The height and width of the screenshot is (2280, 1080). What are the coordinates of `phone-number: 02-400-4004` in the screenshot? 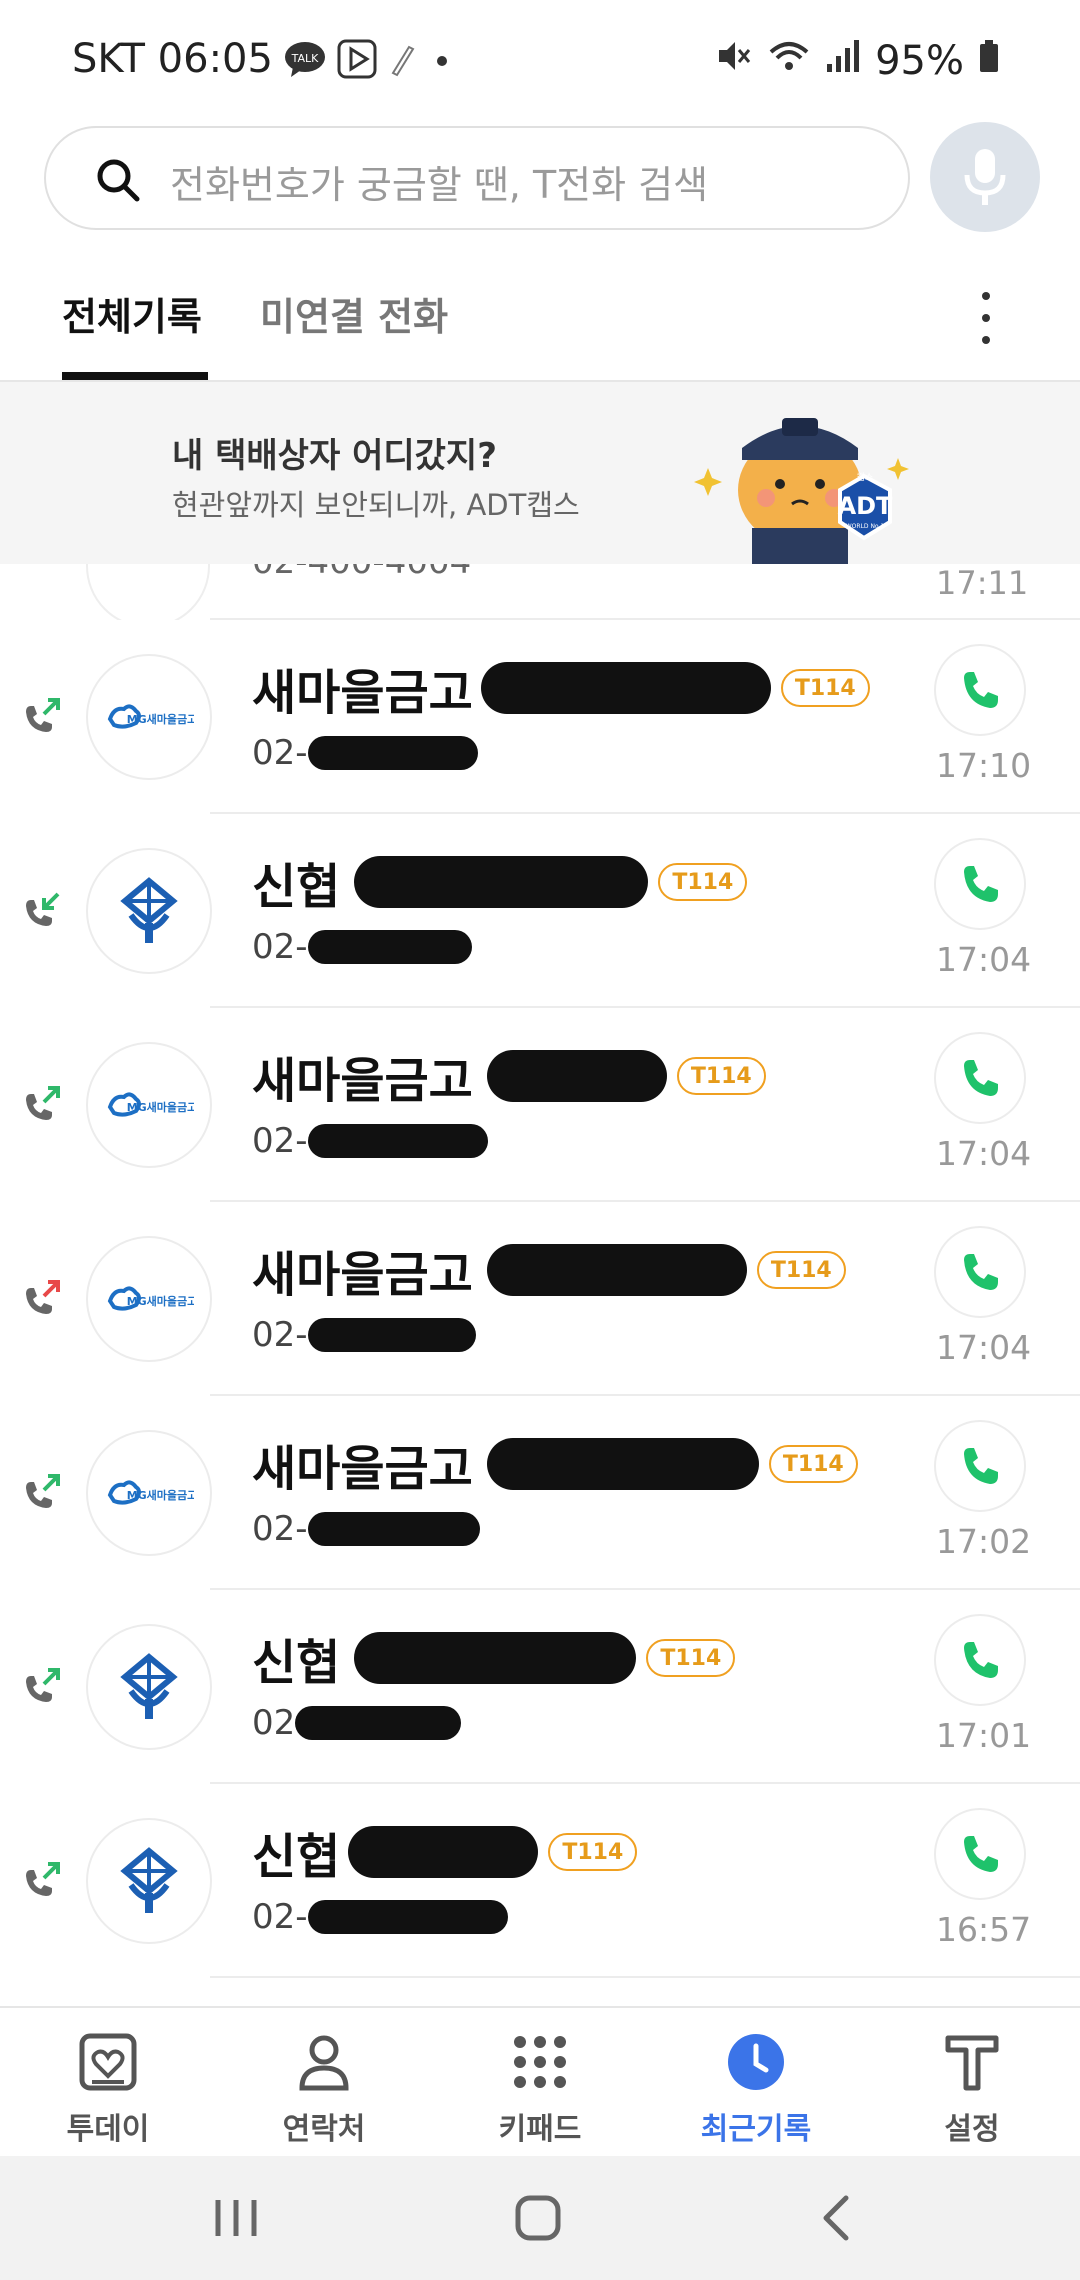 It's located at (361, 573).